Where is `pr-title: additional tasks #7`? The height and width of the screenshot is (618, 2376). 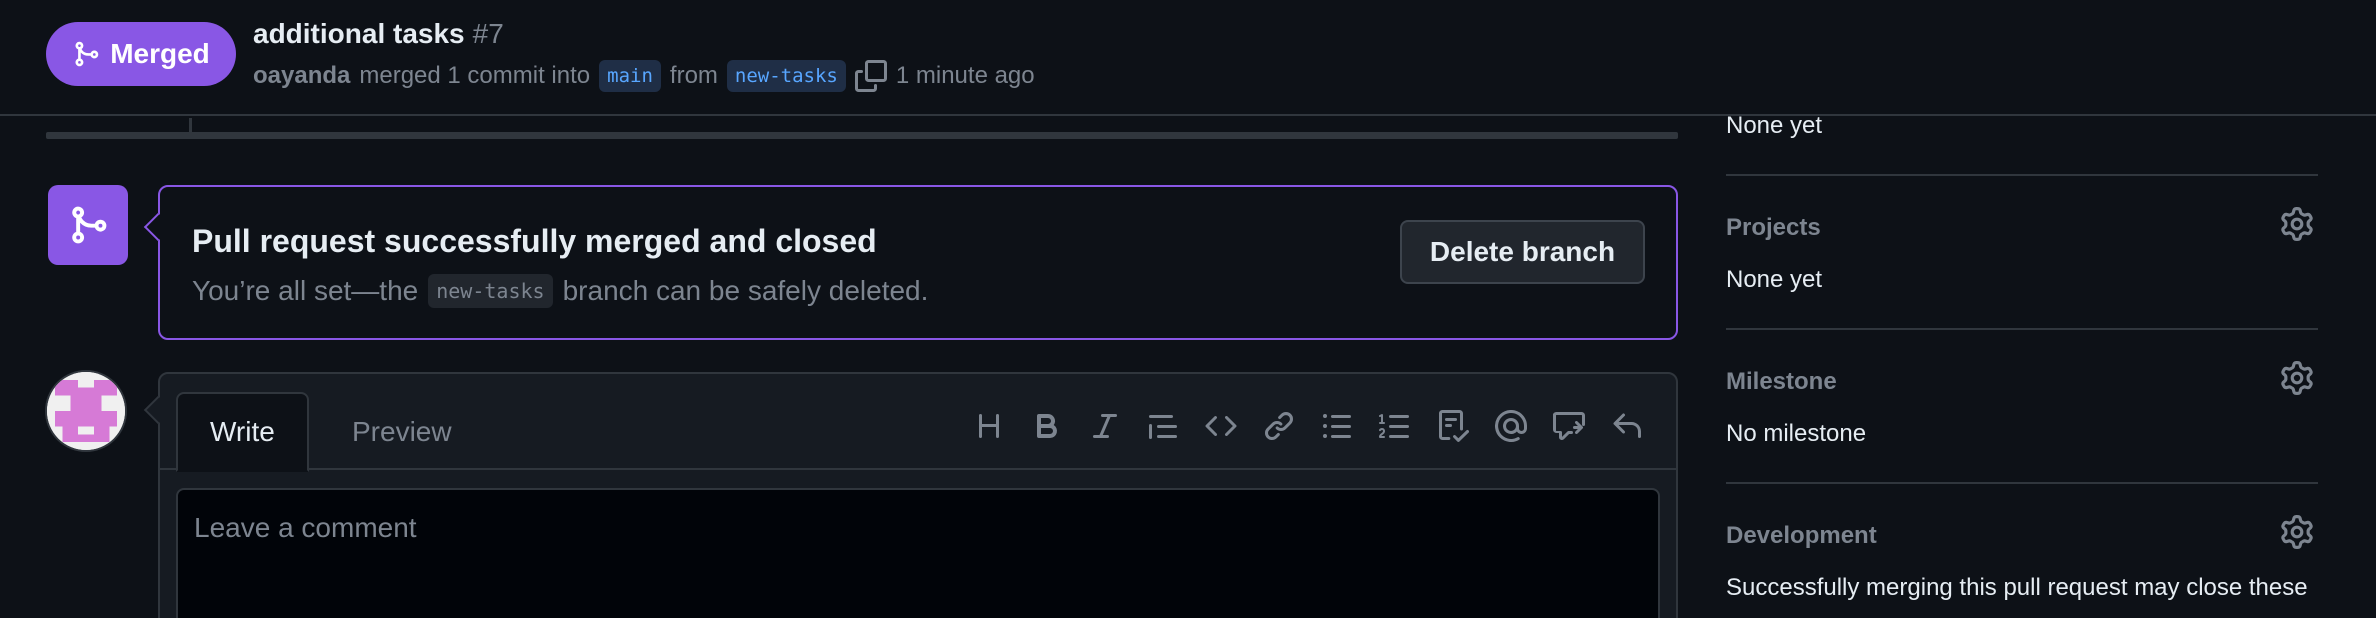
pr-title: additional tasks #7 is located at coordinates (378, 34).